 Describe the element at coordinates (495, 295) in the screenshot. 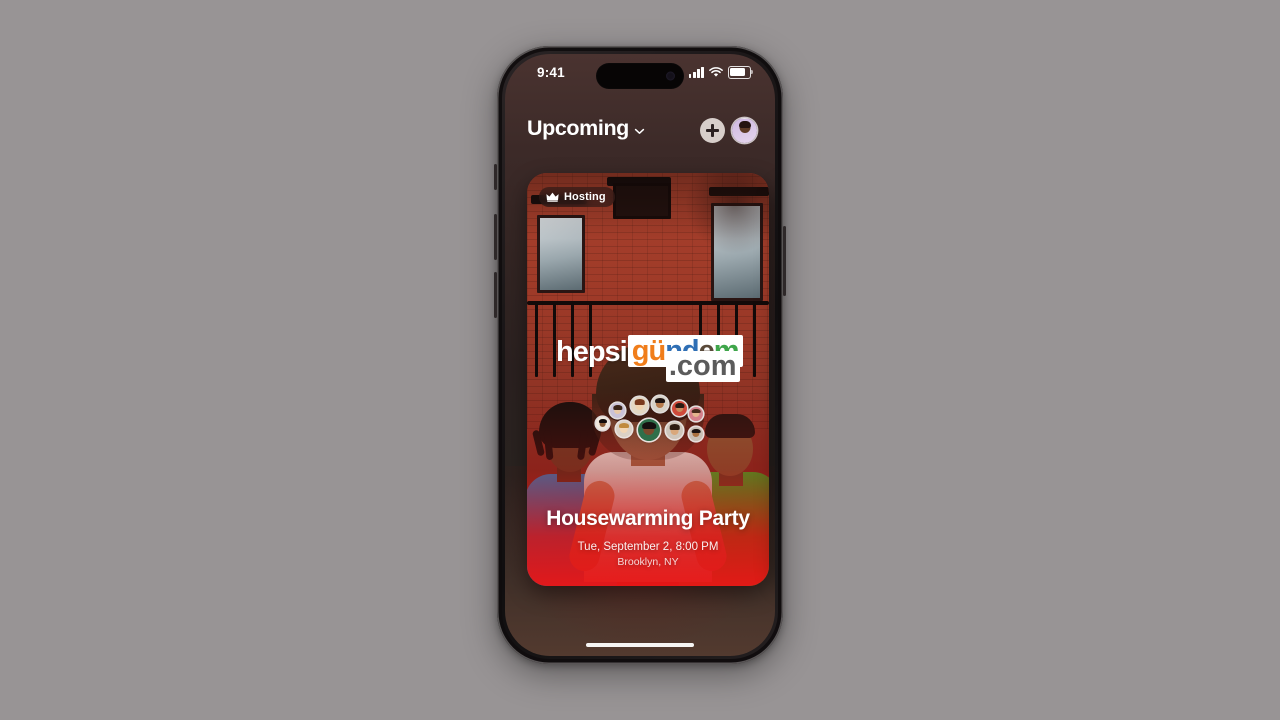

I see `phone-volume-down-button` at that location.